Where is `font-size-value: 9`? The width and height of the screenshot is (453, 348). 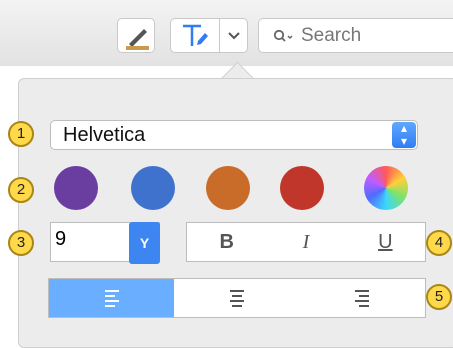
font-size-value: 9 is located at coordinates (61, 239).